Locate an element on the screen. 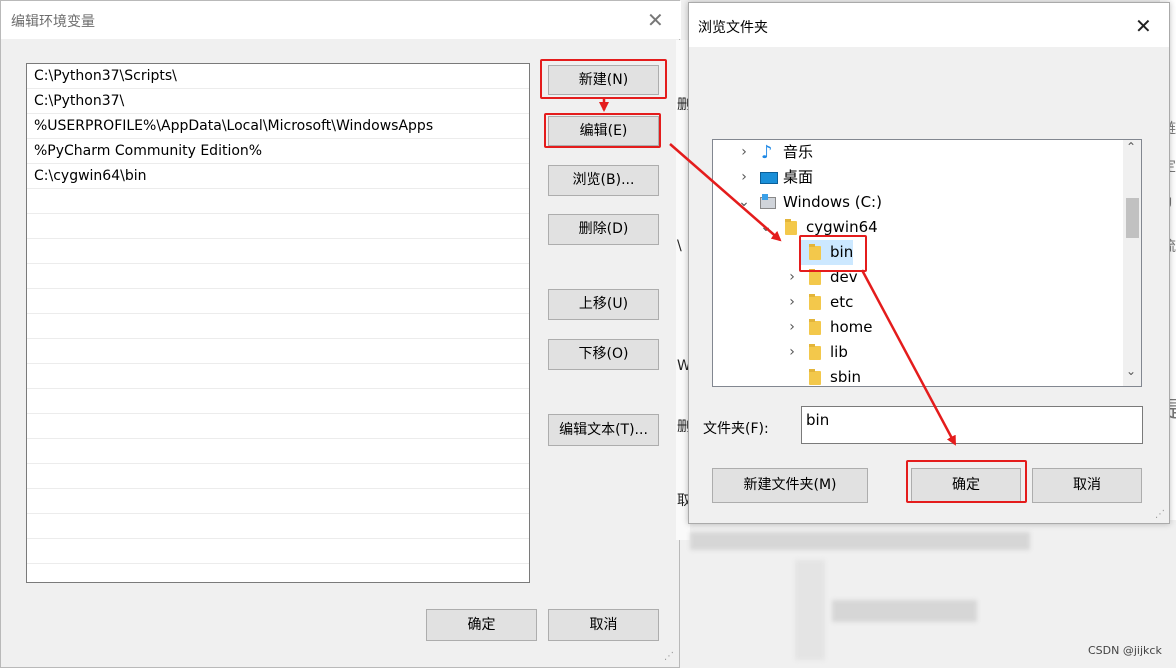 This screenshot has width=1176, height=668. arrow-edit-to-bin is located at coordinates (725, 192).